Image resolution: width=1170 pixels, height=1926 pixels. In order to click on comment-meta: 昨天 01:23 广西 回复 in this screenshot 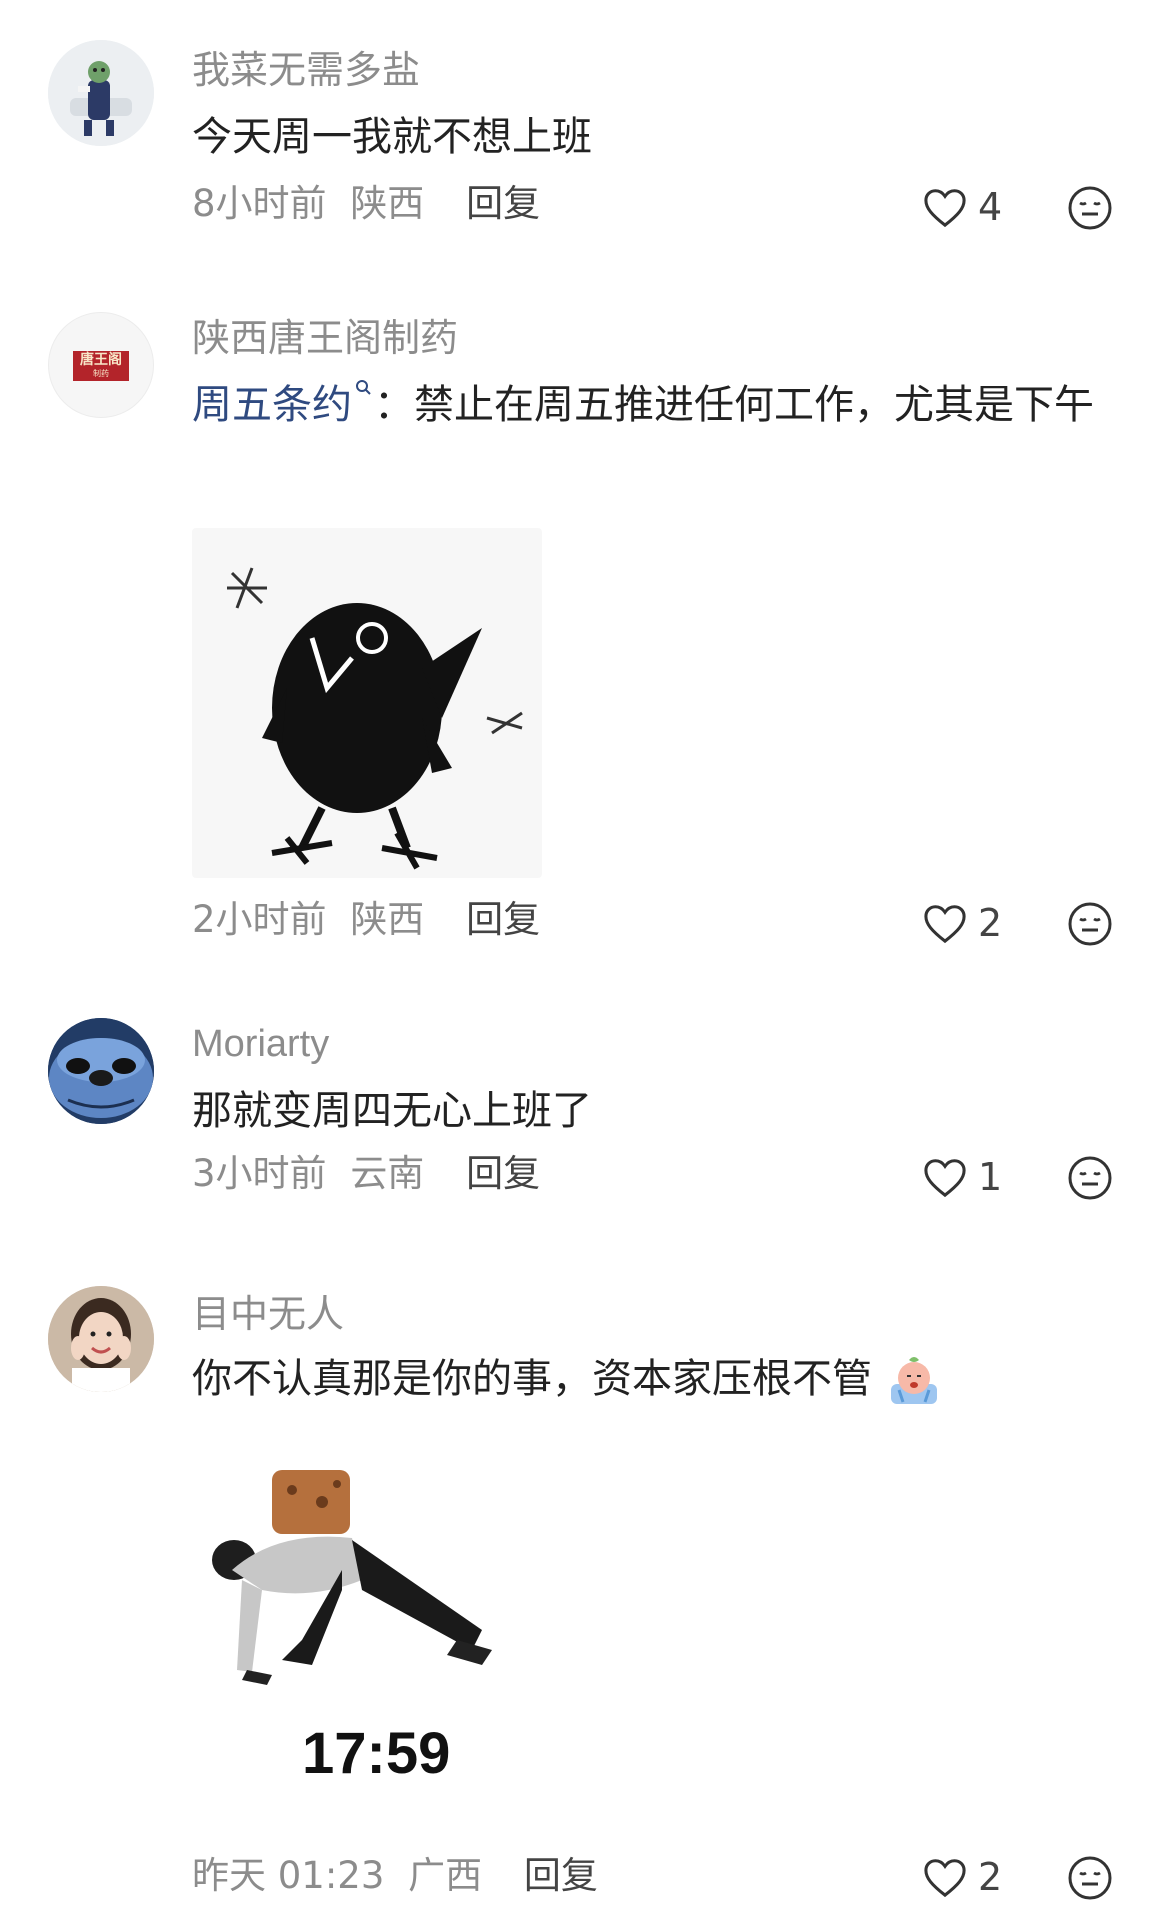, I will do `click(395, 1876)`.